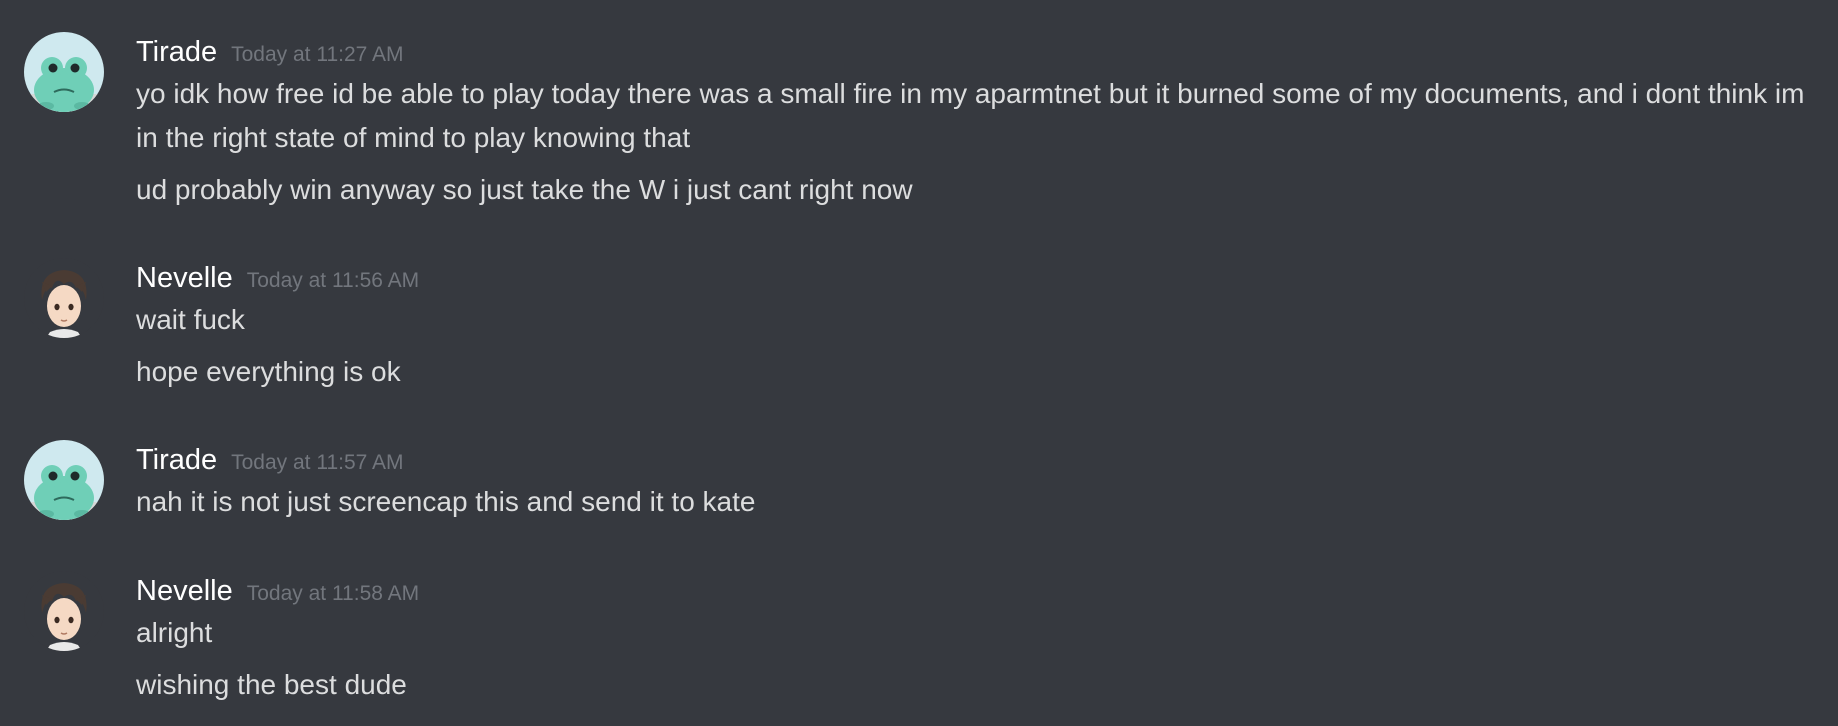  What do you see at coordinates (268, 371) in the screenshot?
I see `message-text: hope everything is ok` at bounding box center [268, 371].